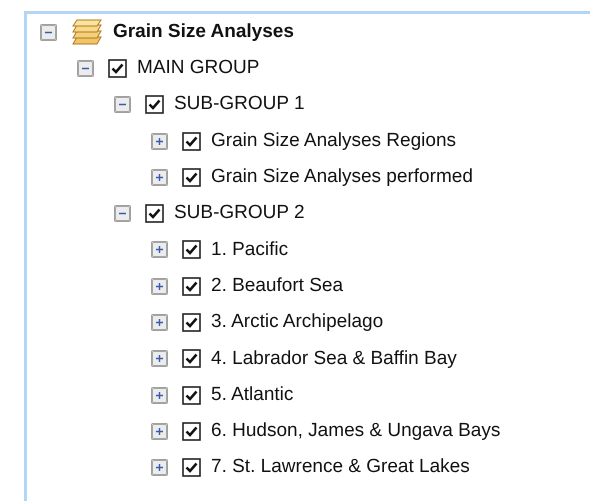 Image resolution: width=590 pixels, height=504 pixels. Describe the element at coordinates (355, 431) in the screenshot. I see `layer-label: 6. Hudson, James & Ungava Bays` at that location.